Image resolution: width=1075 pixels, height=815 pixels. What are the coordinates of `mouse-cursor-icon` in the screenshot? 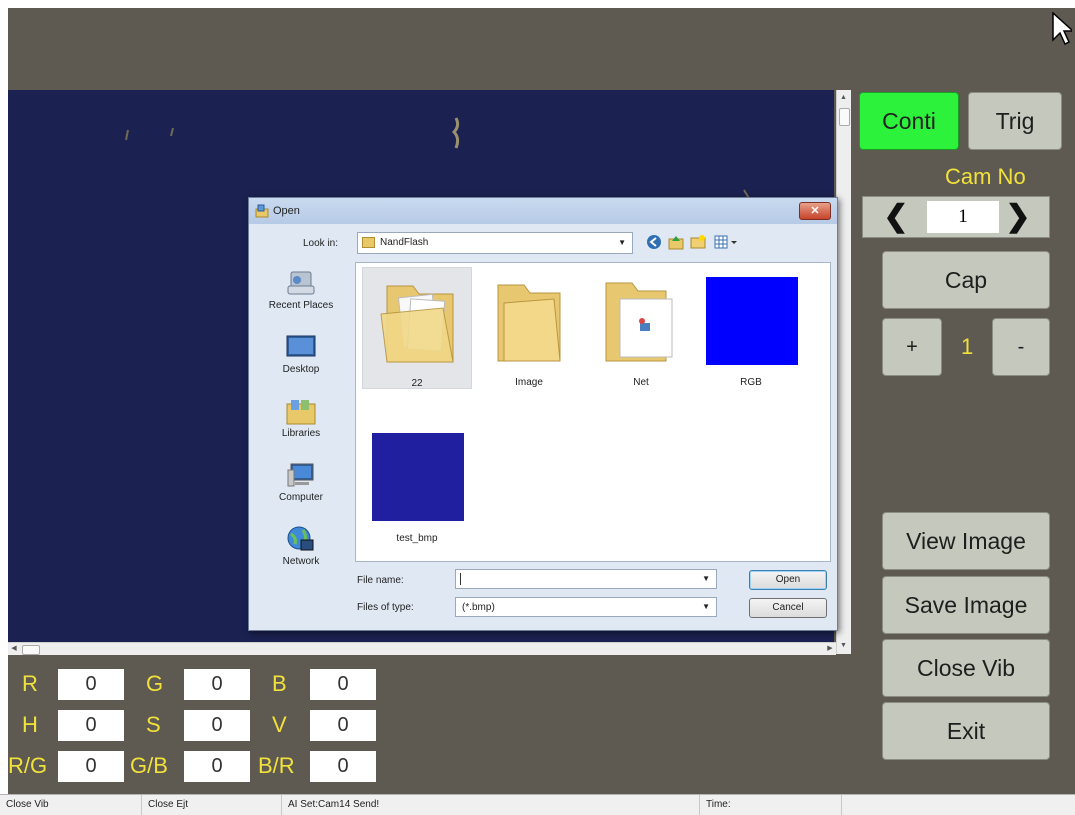 It's located at (1062, 29).